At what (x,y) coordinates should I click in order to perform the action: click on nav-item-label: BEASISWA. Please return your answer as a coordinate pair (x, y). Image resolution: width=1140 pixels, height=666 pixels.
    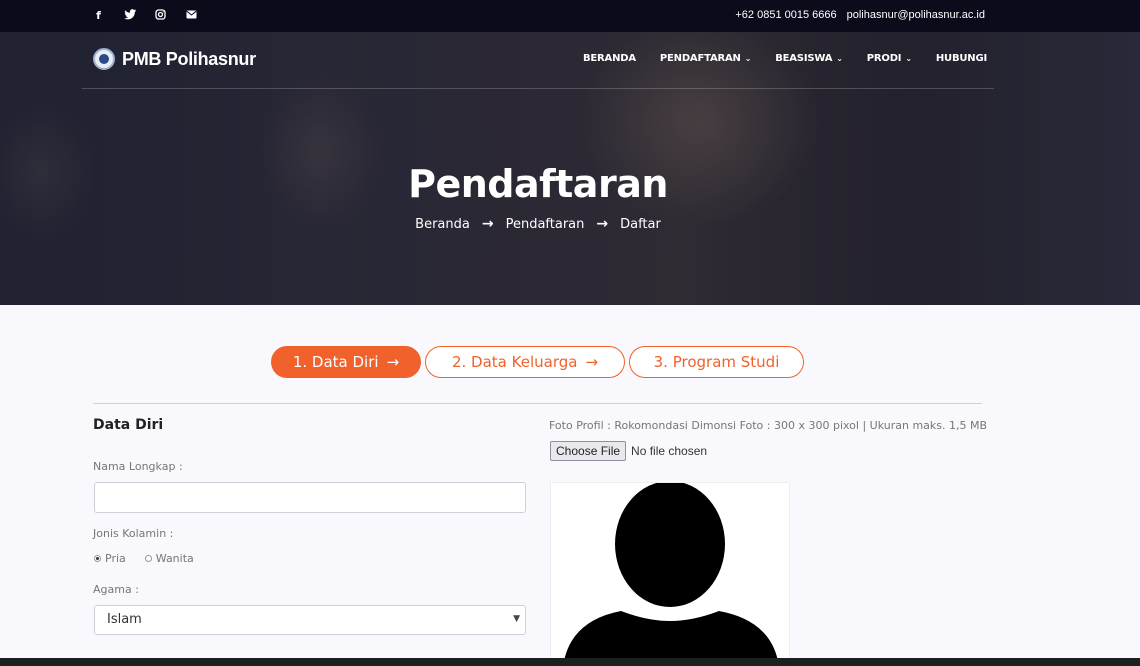
    Looking at the image, I should click on (804, 58).